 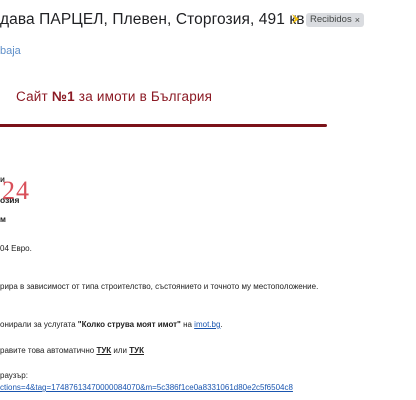 What do you see at coordinates (63, 96) in the screenshot?
I see `banner-emphasis: №1` at bounding box center [63, 96].